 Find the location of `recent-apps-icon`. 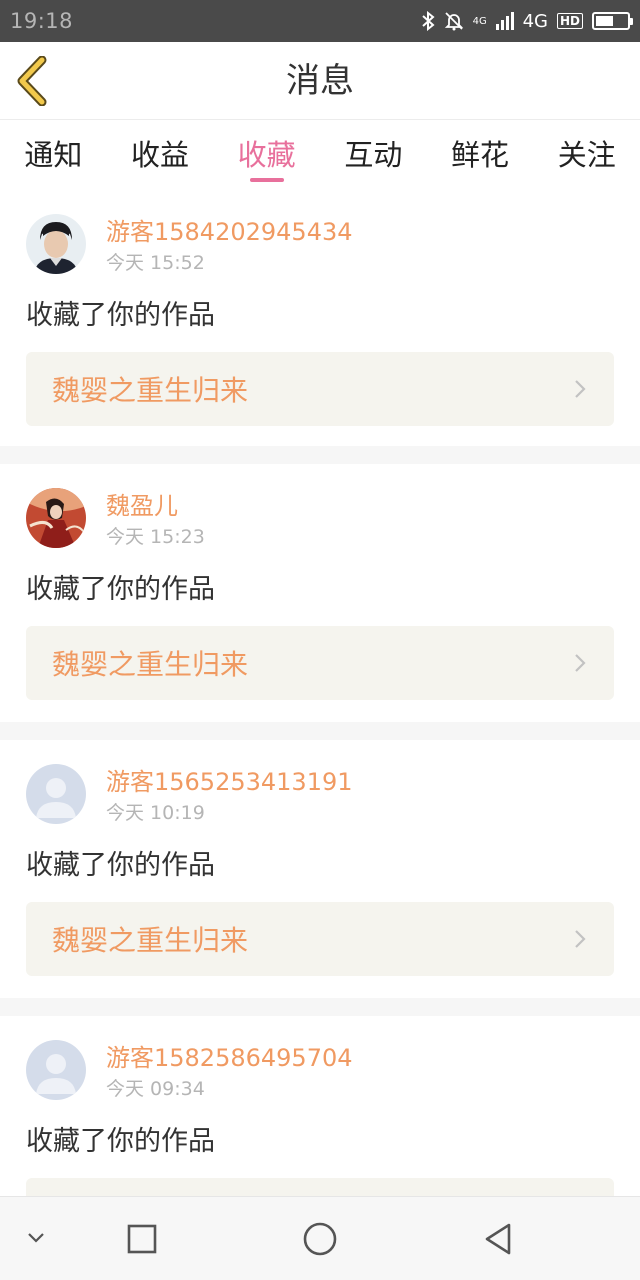

recent-apps-icon is located at coordinates (142, 1239).